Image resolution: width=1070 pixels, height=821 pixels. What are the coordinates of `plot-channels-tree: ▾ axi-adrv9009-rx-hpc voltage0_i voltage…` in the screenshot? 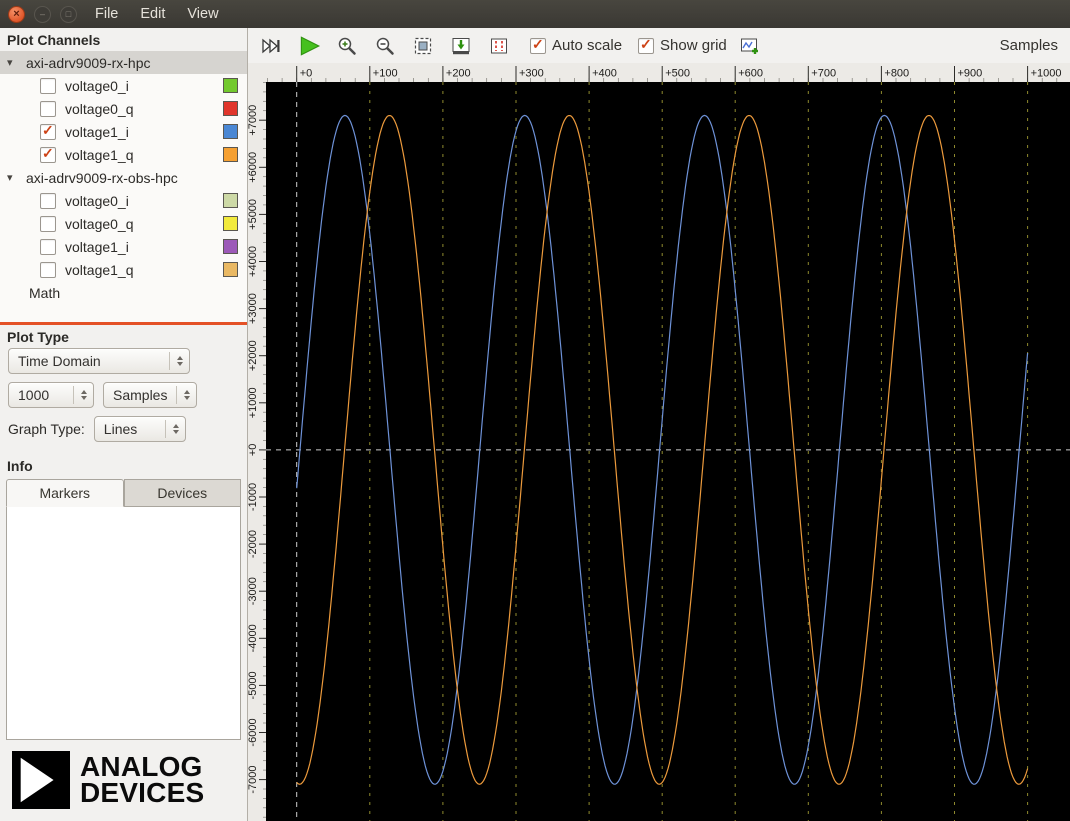 It's located at (123, 188).